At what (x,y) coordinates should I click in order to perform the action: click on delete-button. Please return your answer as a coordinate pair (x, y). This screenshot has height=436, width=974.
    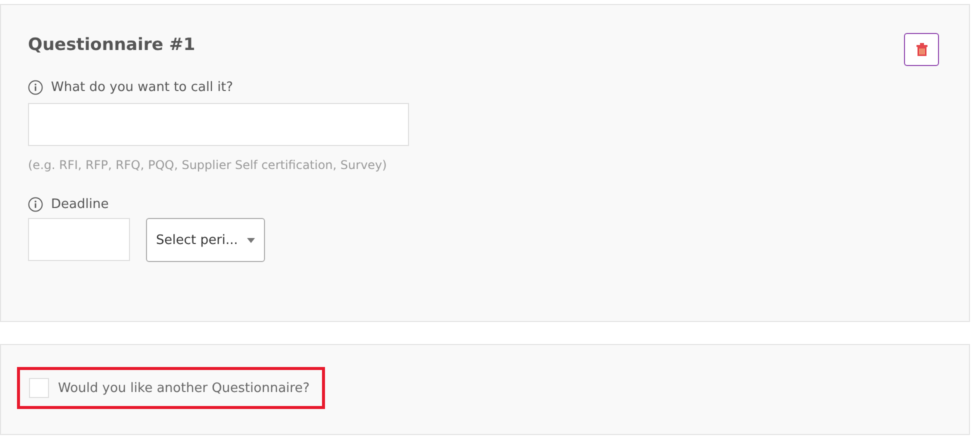
    Looking at the image, I should click on (921, 49).